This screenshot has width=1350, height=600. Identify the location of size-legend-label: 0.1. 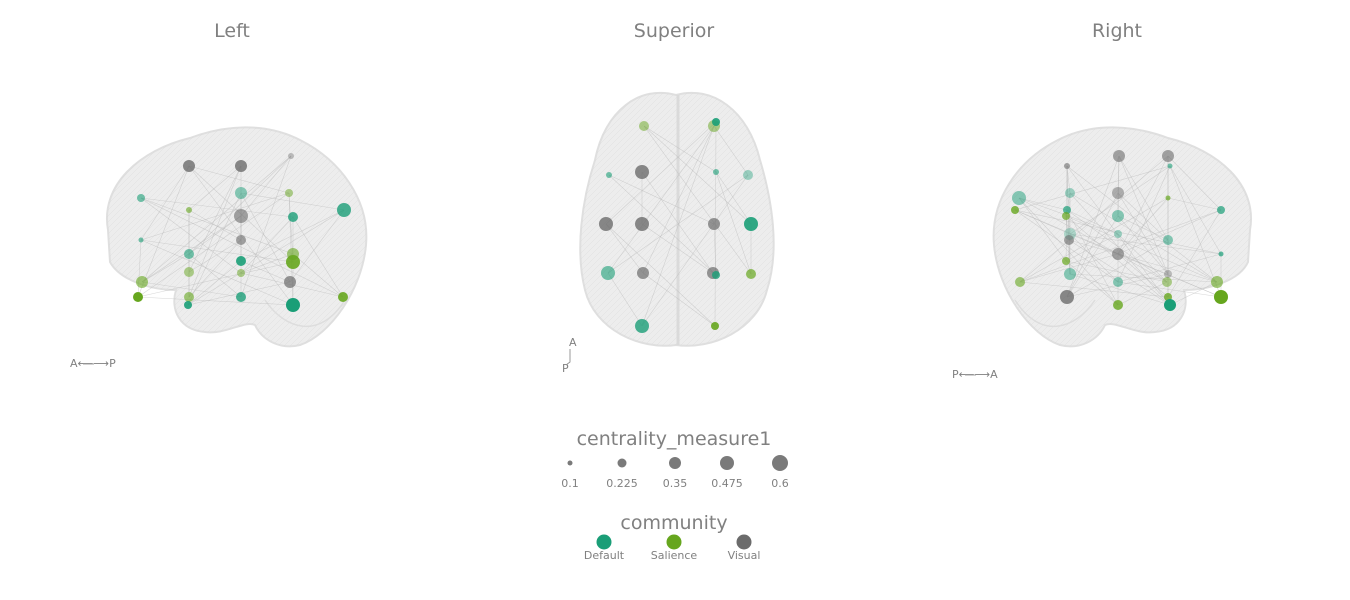
(570, 483).